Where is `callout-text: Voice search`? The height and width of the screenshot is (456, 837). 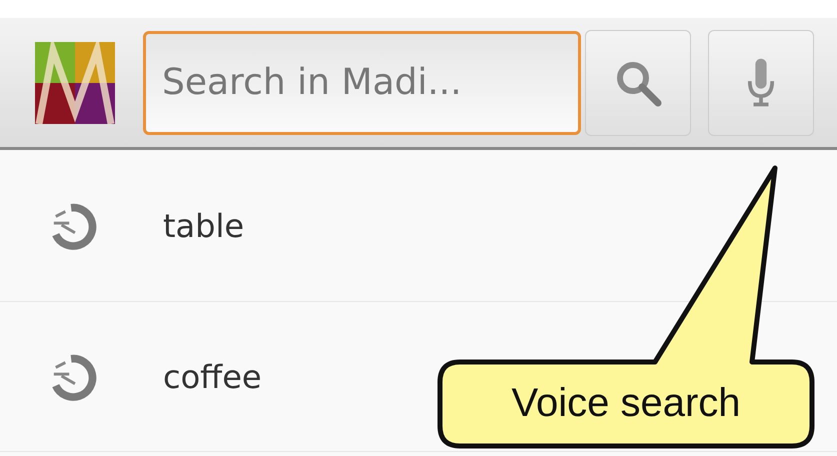 callout-text: Voice search is located at coordinates (626, 403).